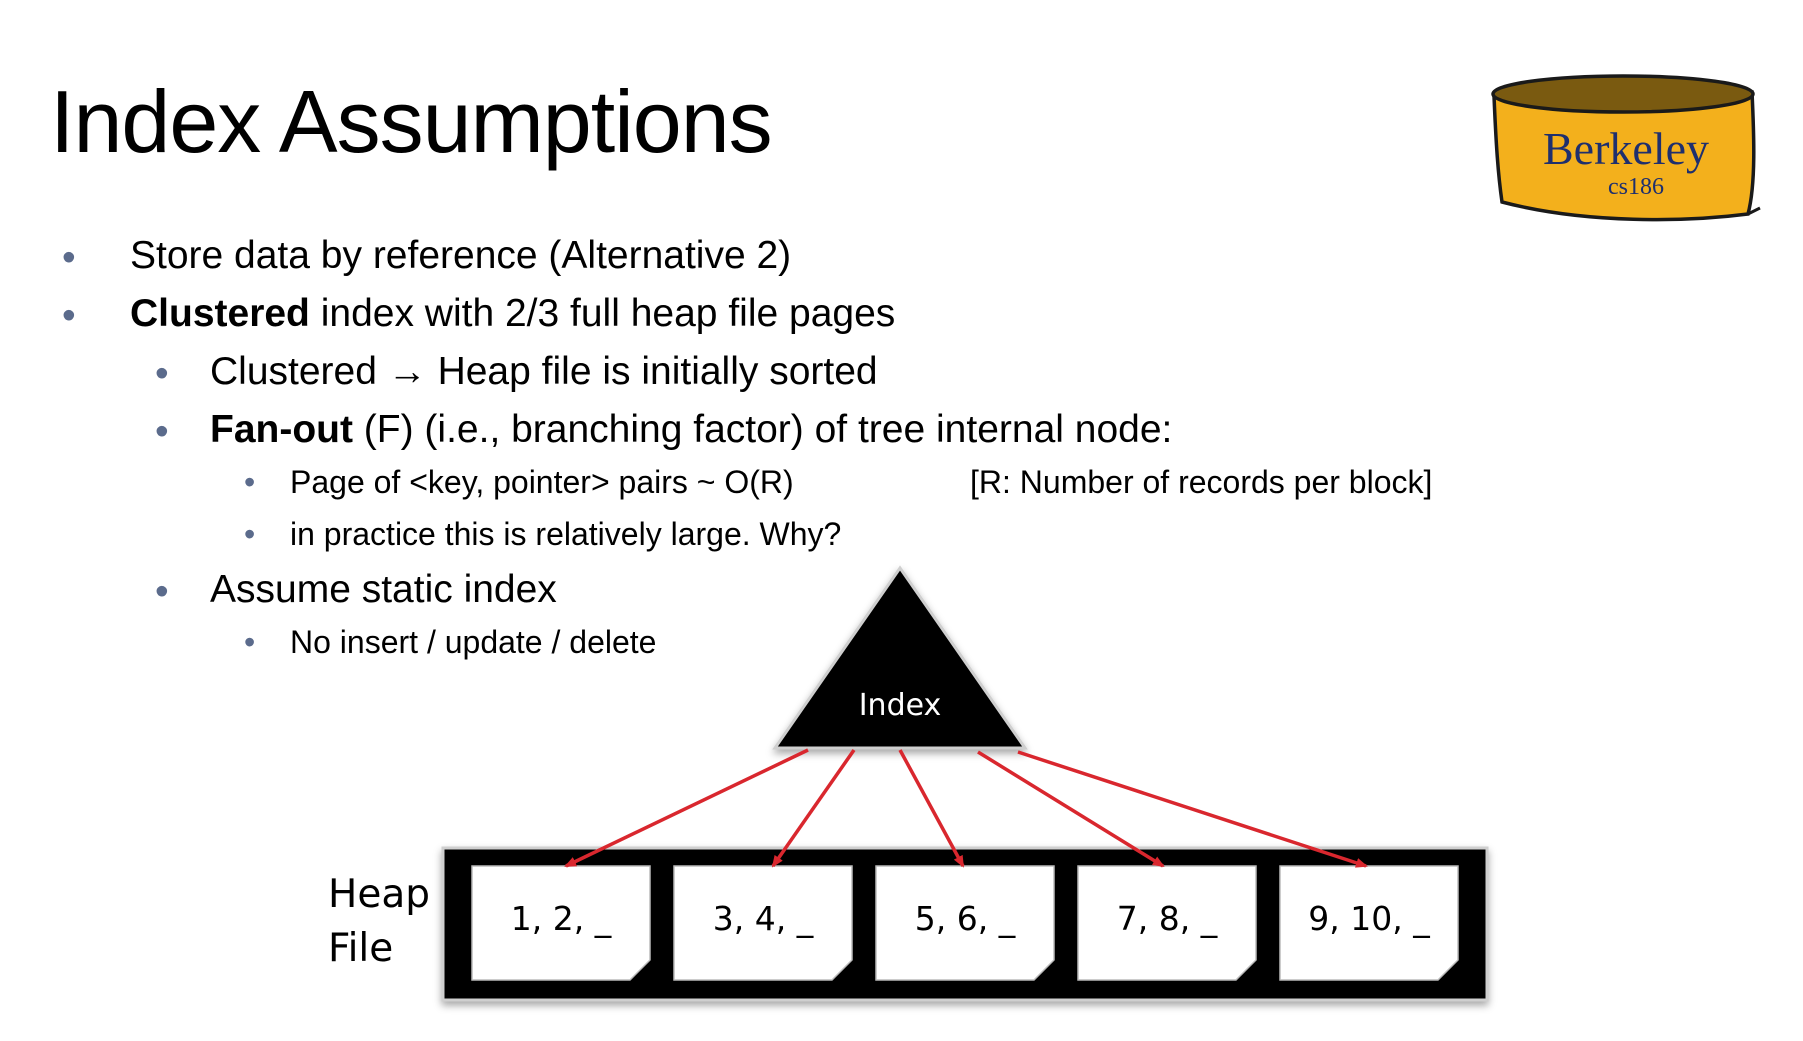 Image resolution: width=1803 pixels, height=1041 pixels. Describe the element at coordinates (379, 894) in the screenshot. I see `heap-label-line1: Heap` at that location.